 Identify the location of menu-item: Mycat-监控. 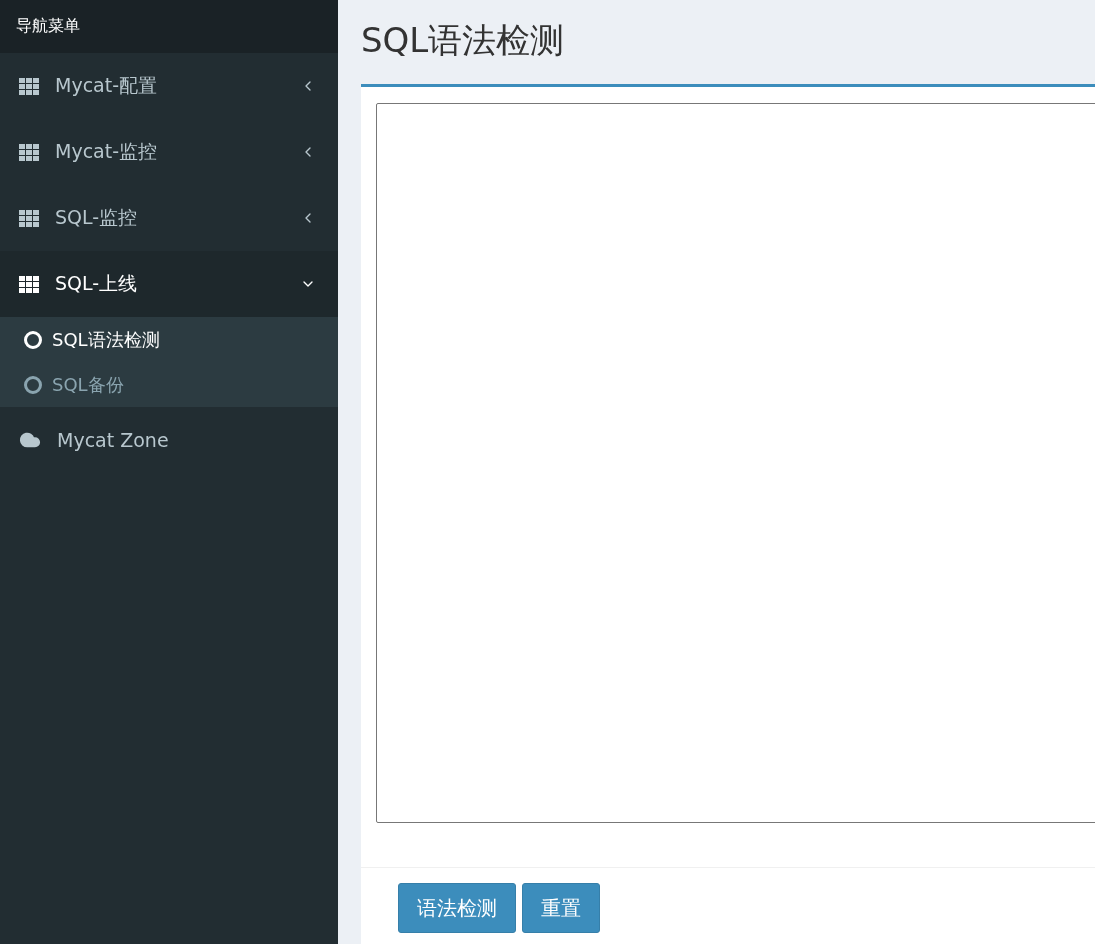
(169, 152).